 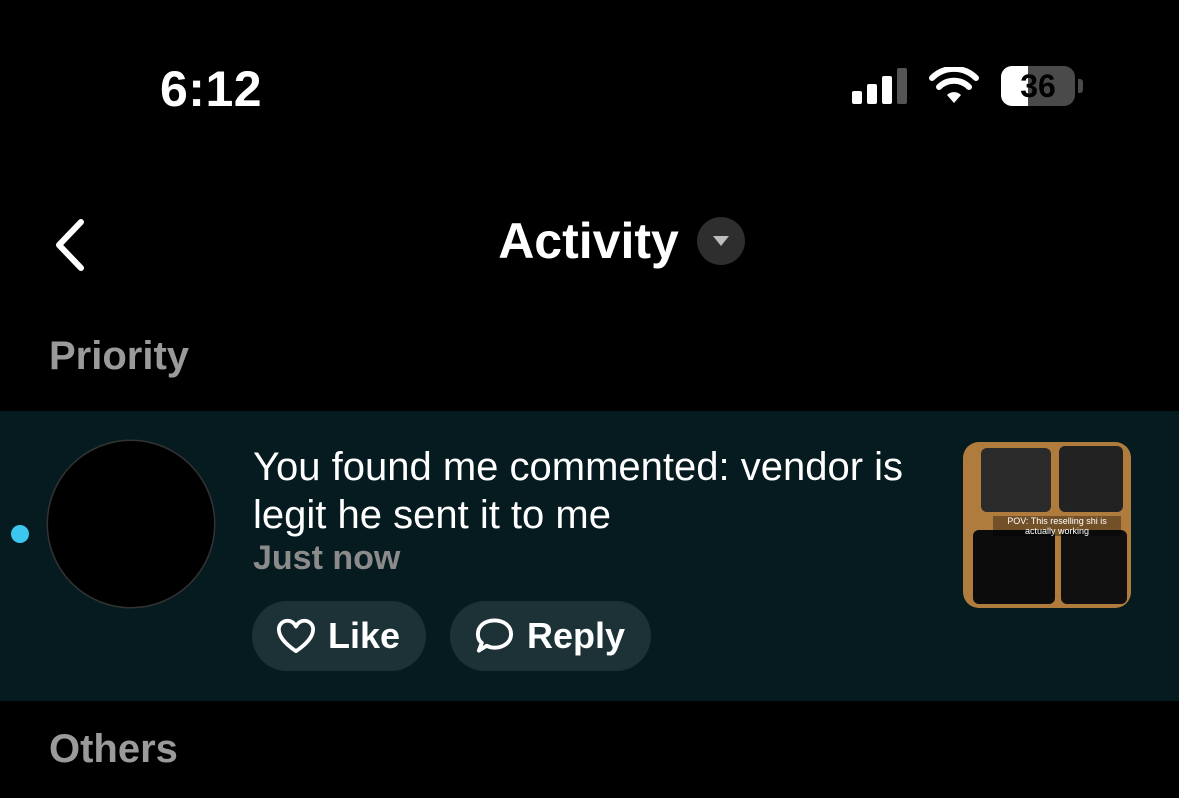 I want to click on heart-outline-icon, so click(x=296, y=636).